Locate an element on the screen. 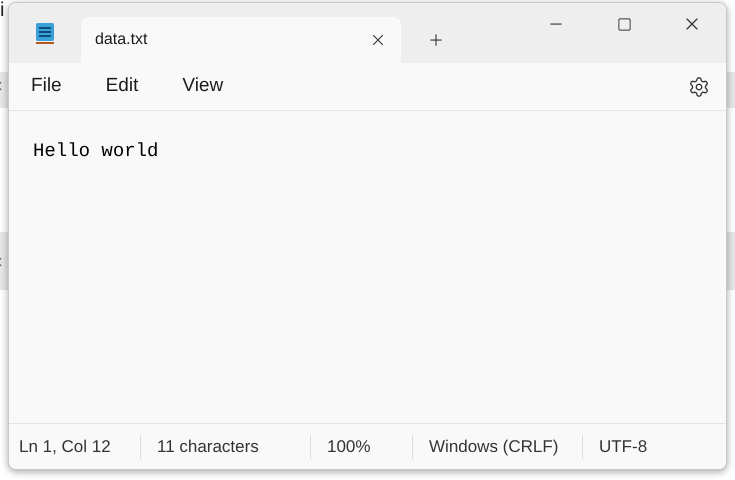 The width and height of the screenshot is (735, 480). status-text: 11 characters is located at coordinates (208, 447).